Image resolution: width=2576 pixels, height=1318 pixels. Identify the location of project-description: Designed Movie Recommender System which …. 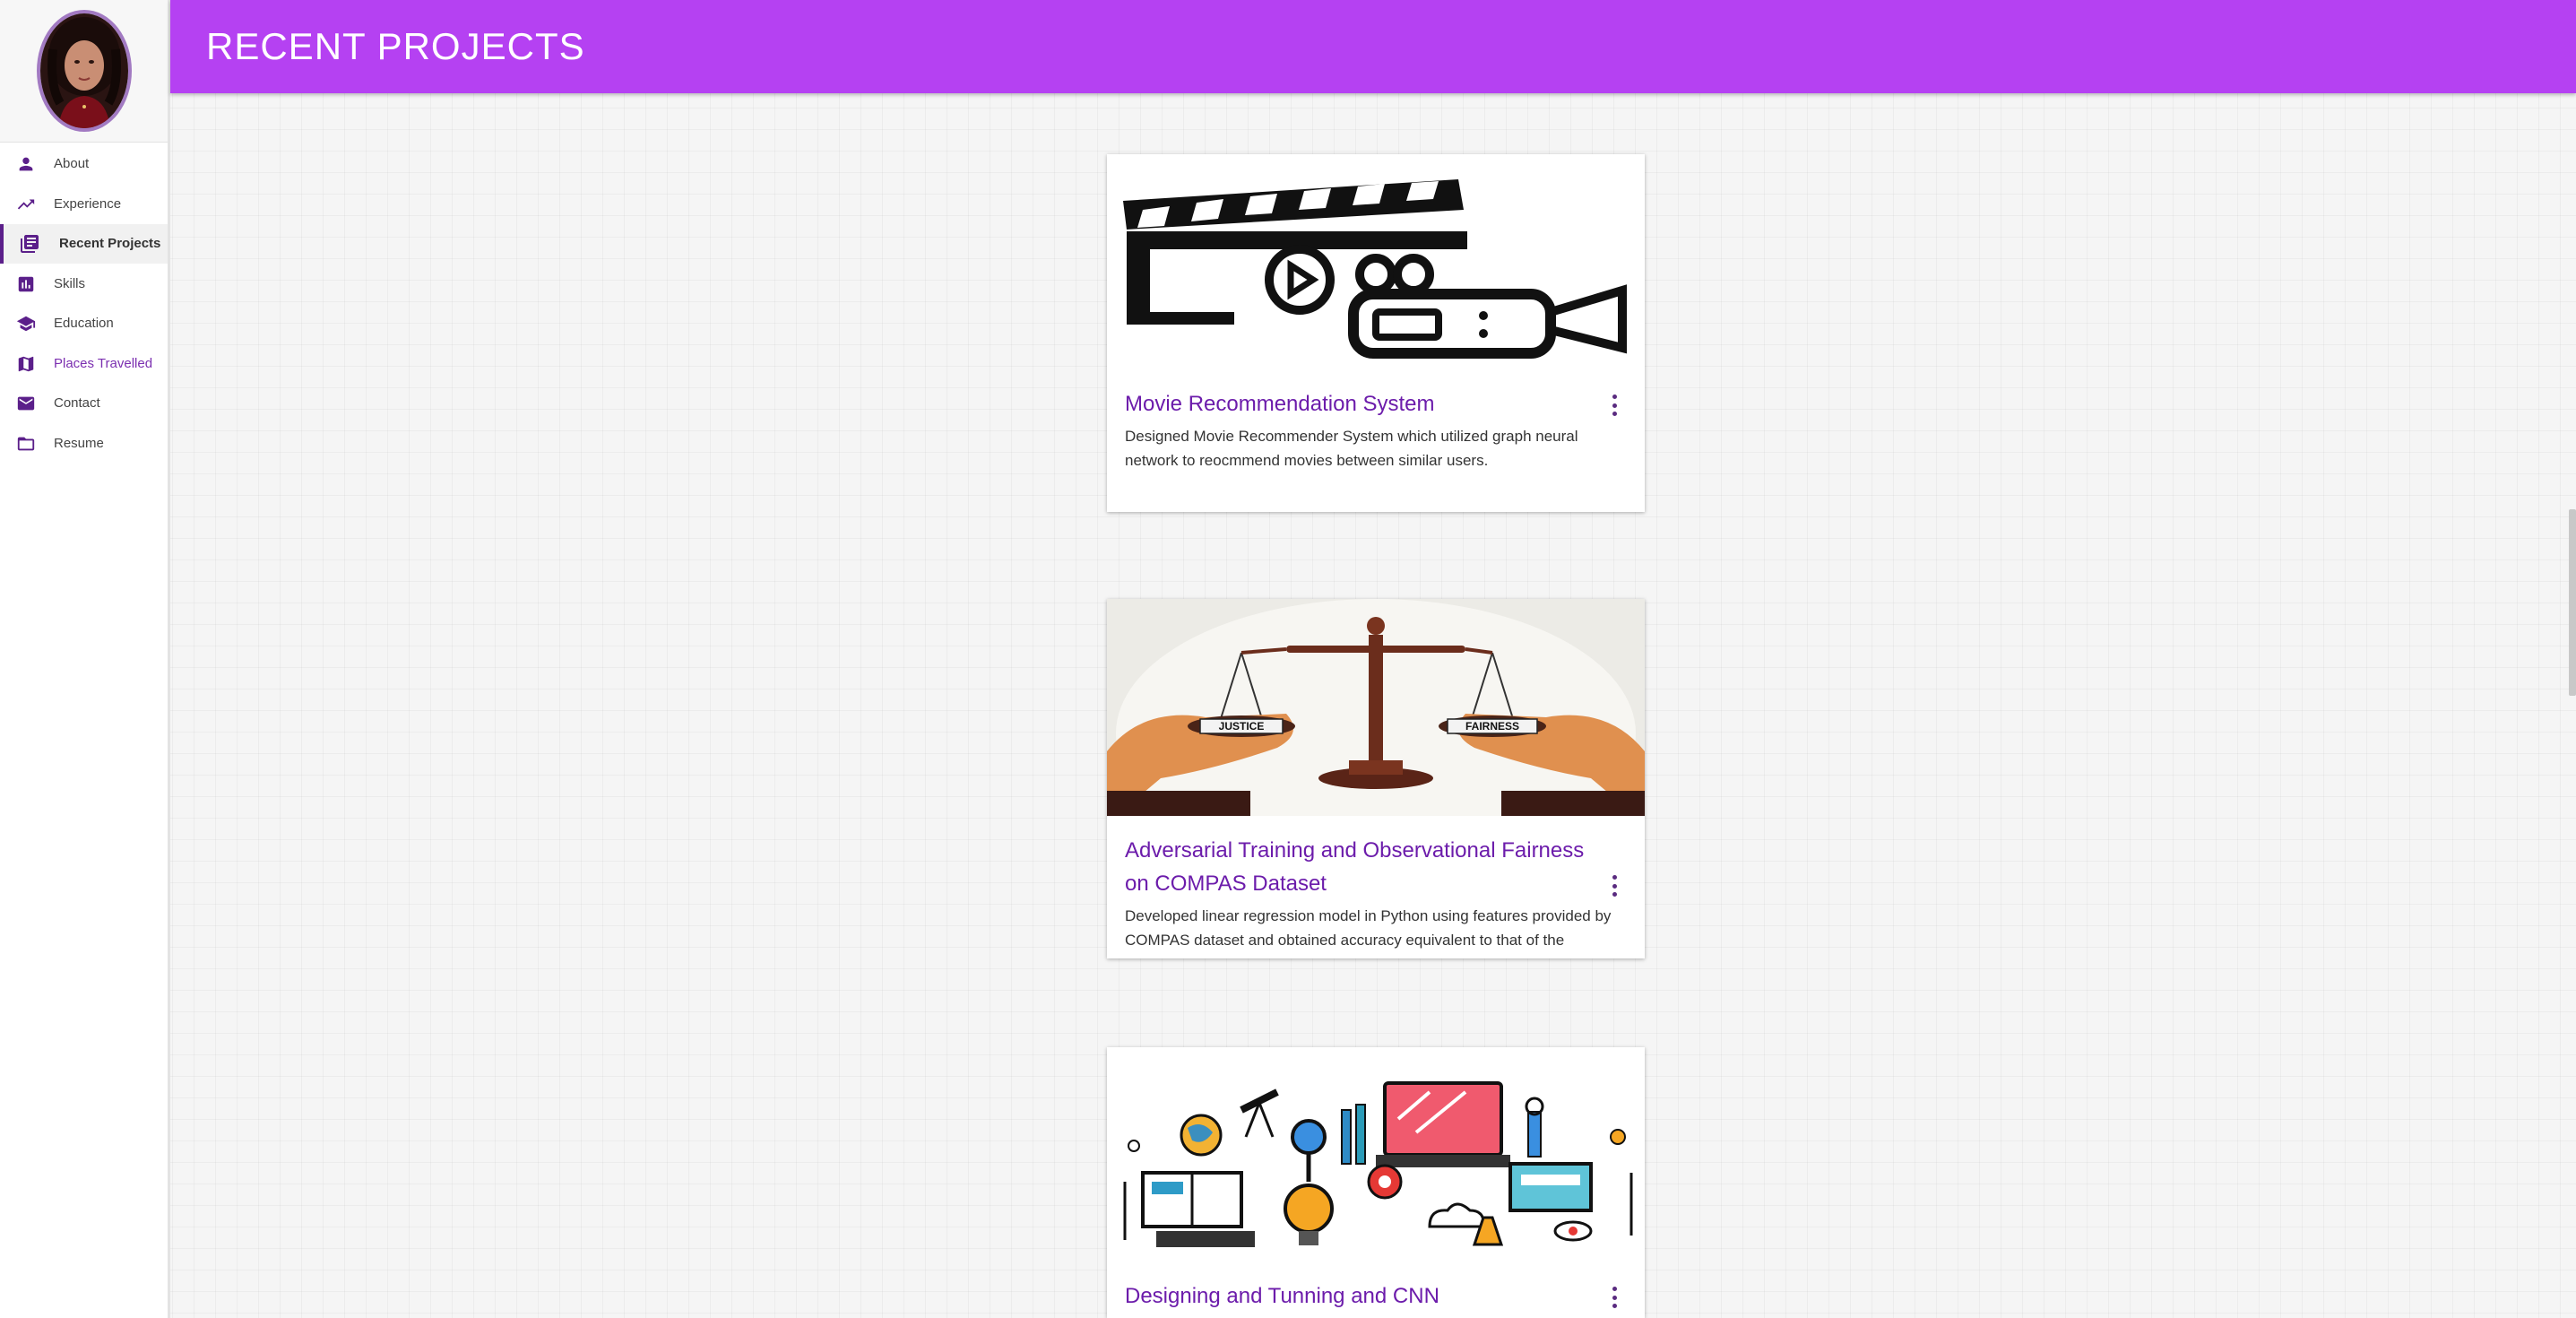
(1351, 449).